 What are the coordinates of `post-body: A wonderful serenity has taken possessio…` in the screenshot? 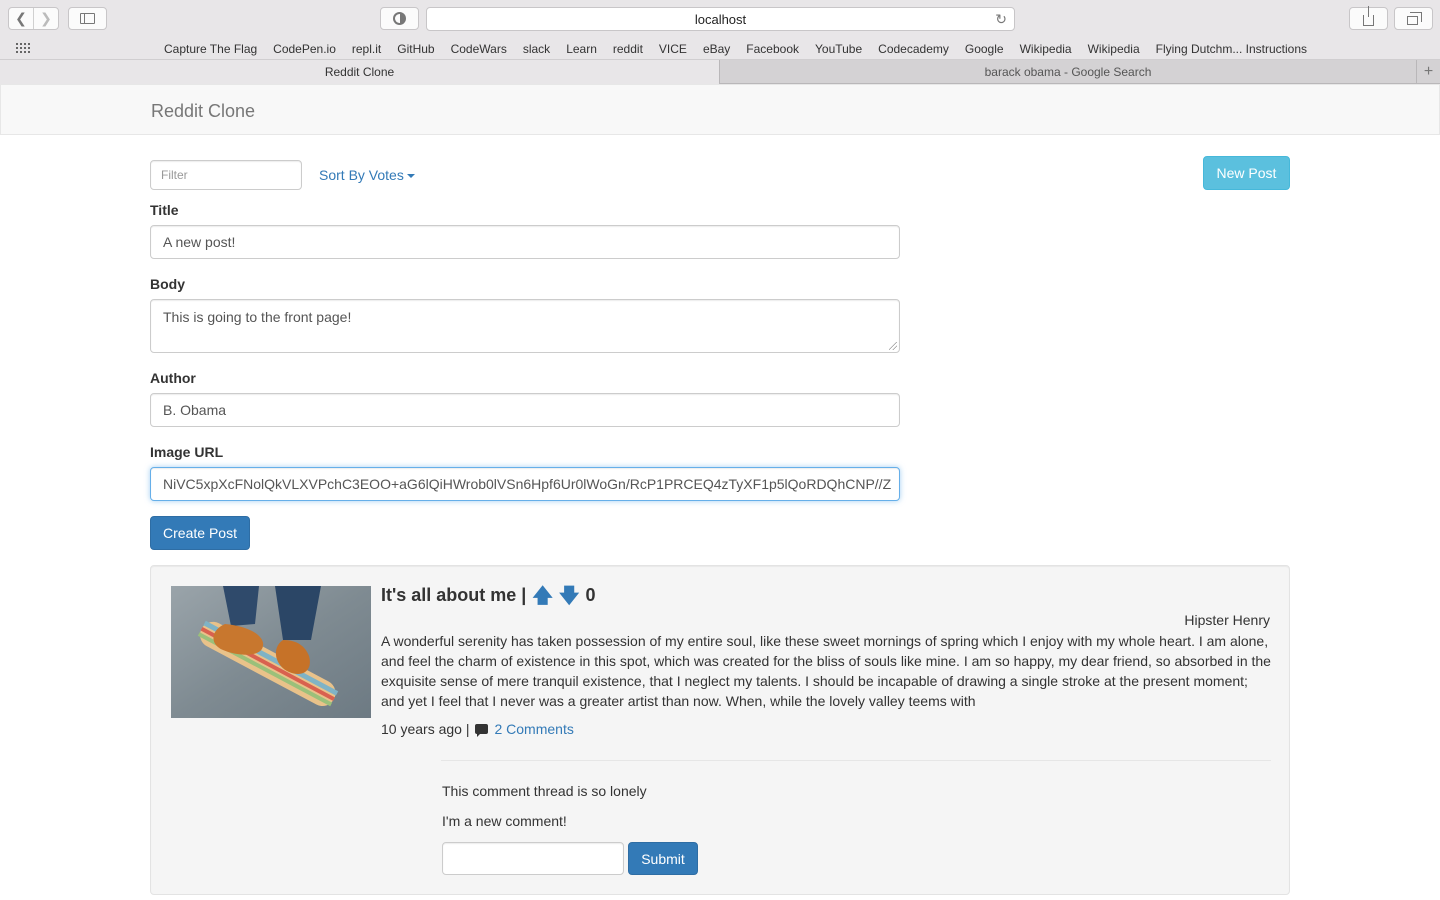 It's located at (826, 671).